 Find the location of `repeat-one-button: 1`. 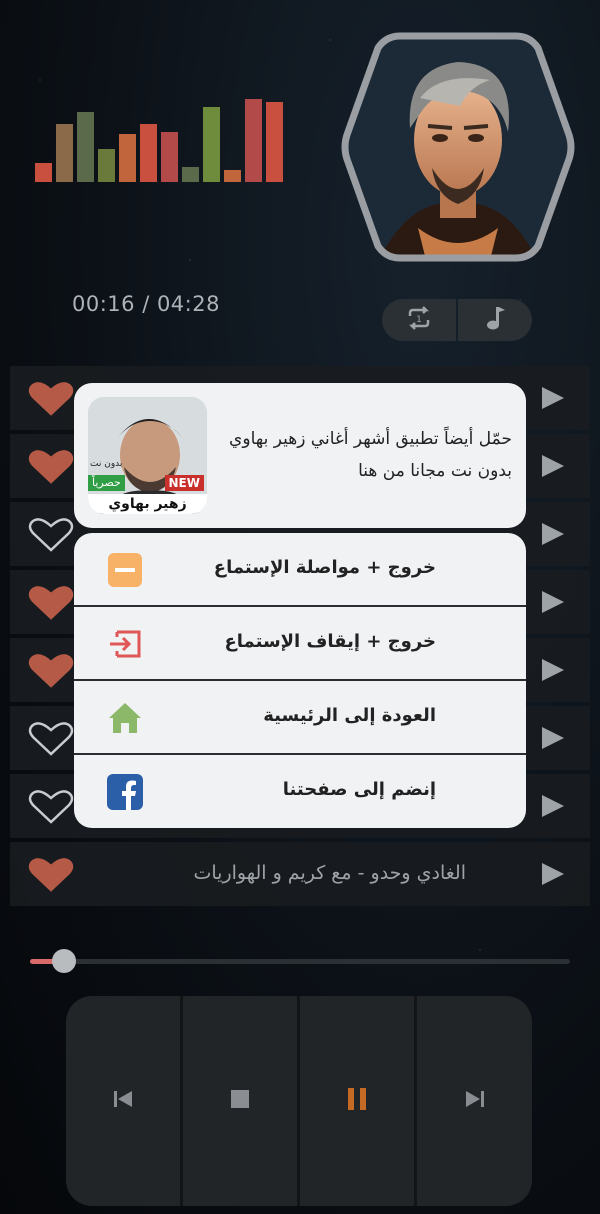

repeat-one-button: 1 is located at coordinates (419, 320).